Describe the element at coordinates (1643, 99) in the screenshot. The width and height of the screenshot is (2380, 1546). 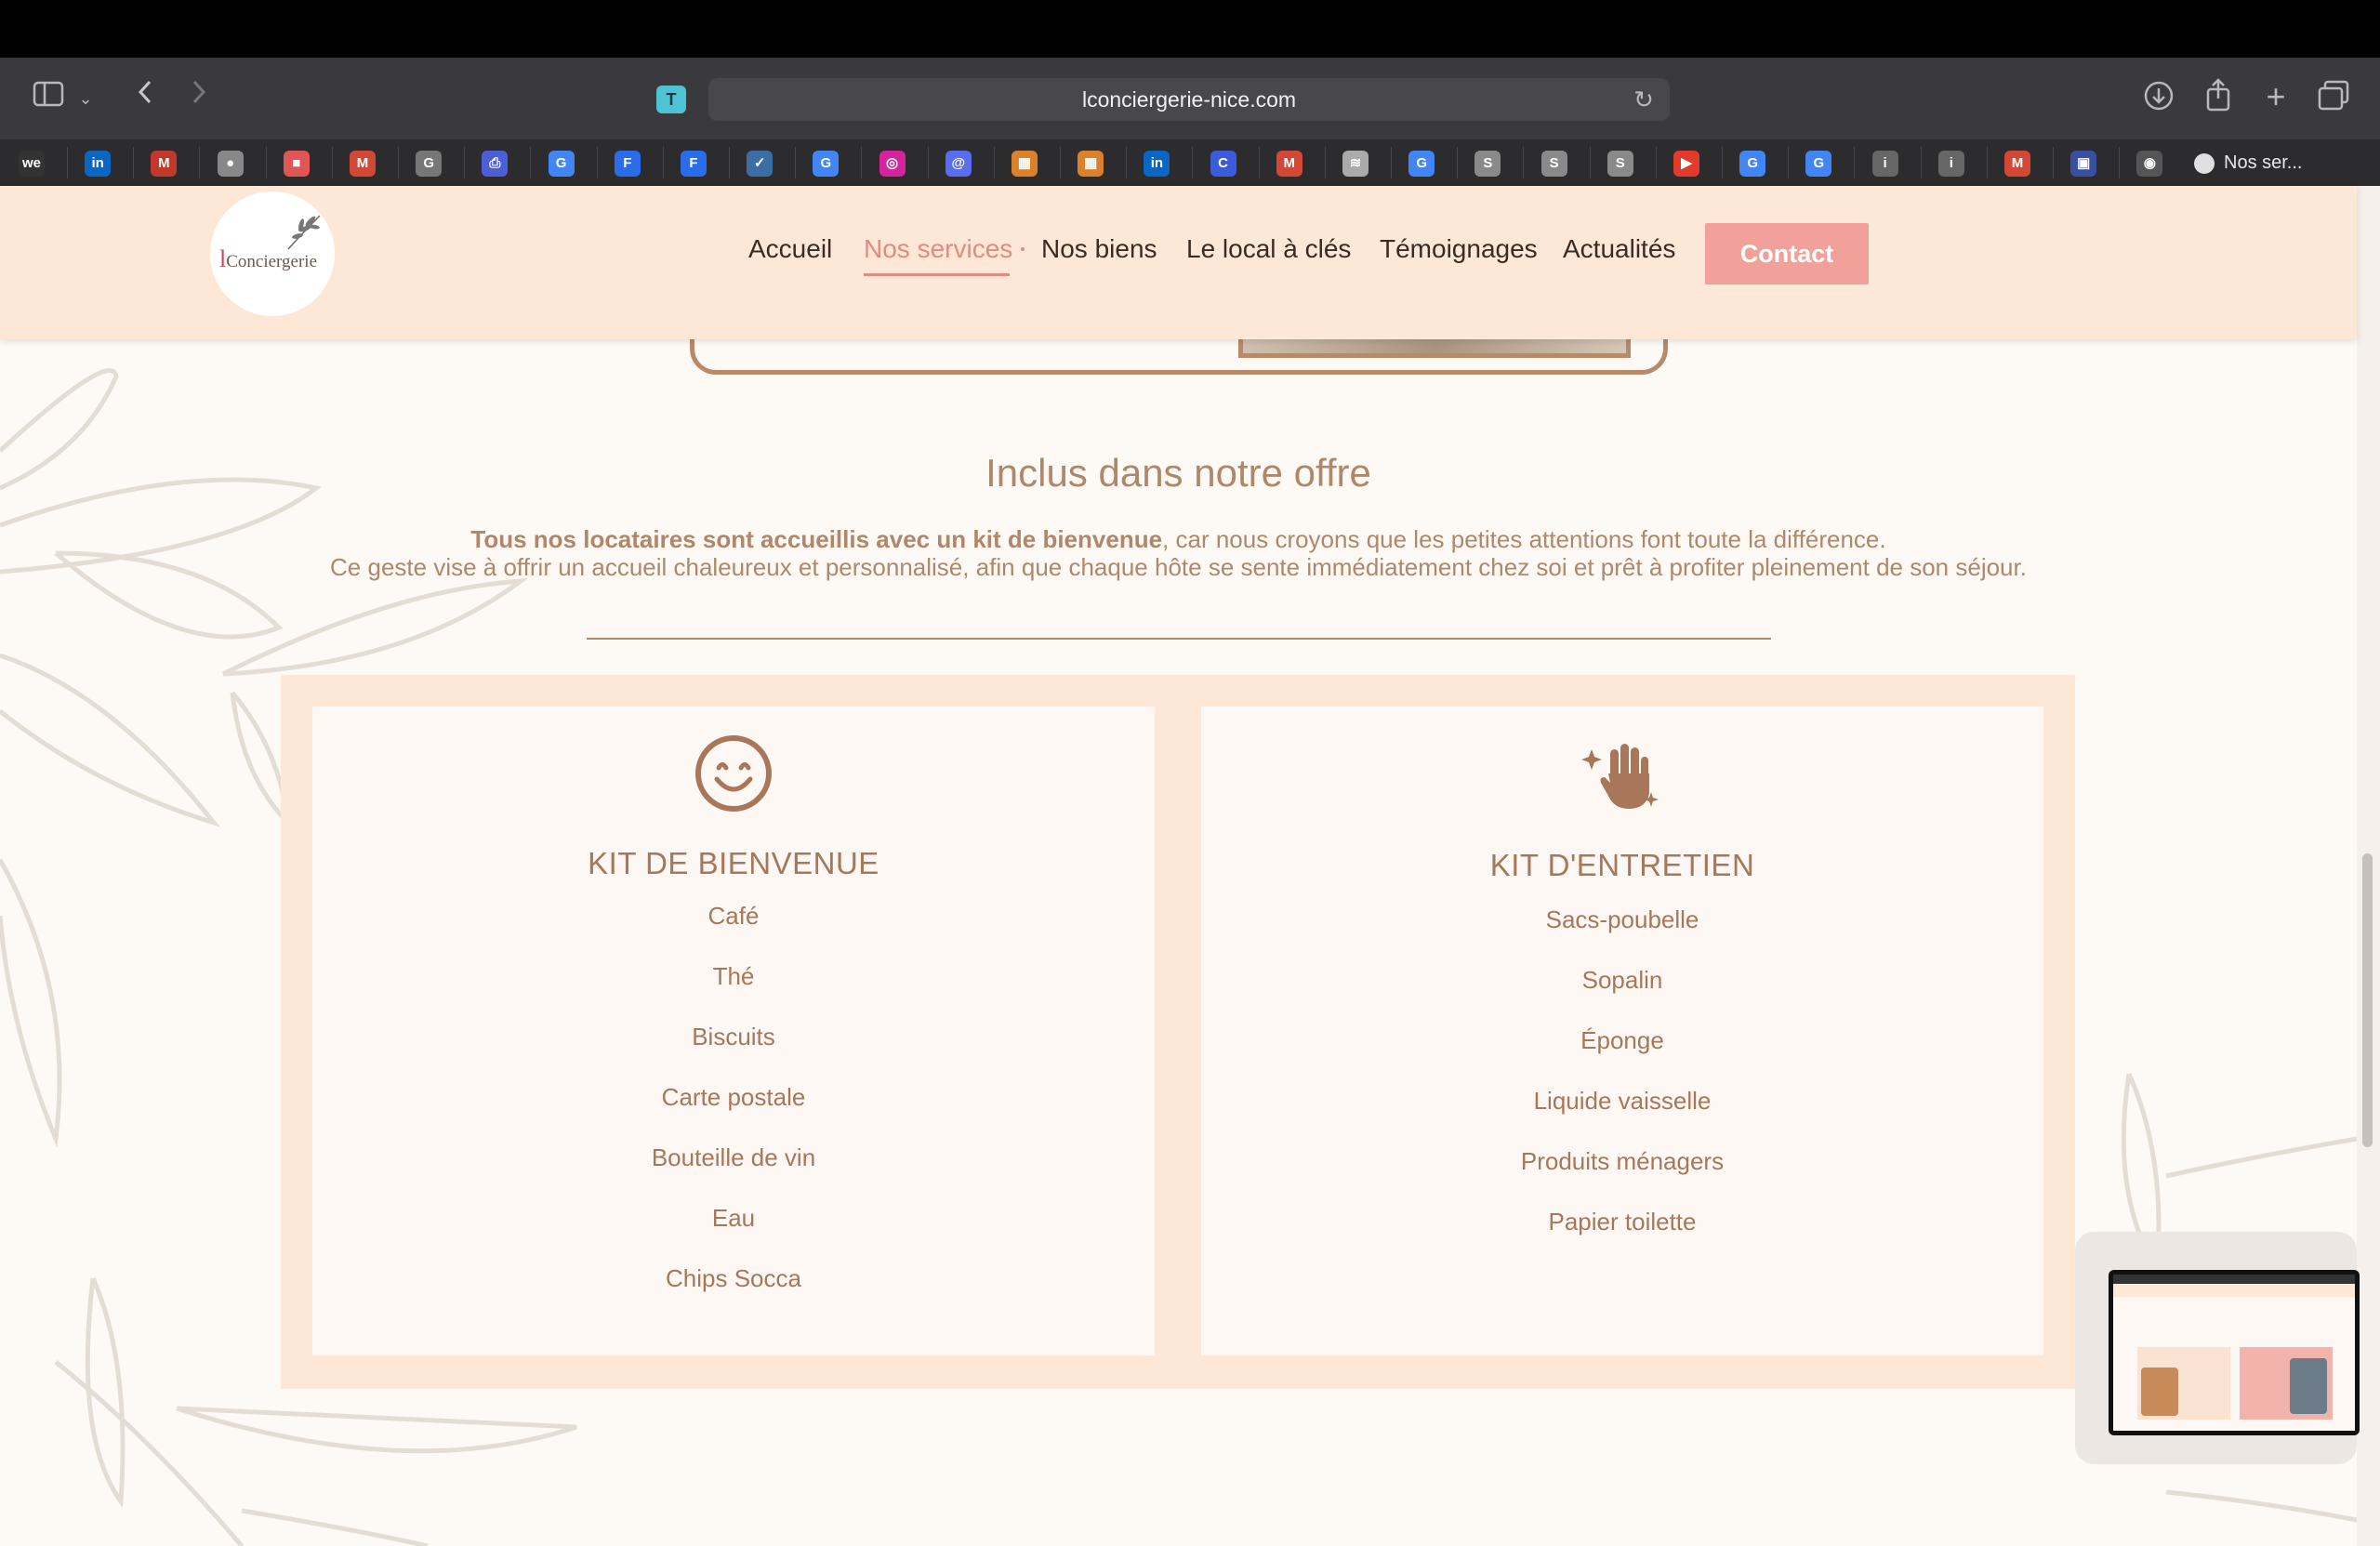
I see `reload-icon: ↻` at that location.